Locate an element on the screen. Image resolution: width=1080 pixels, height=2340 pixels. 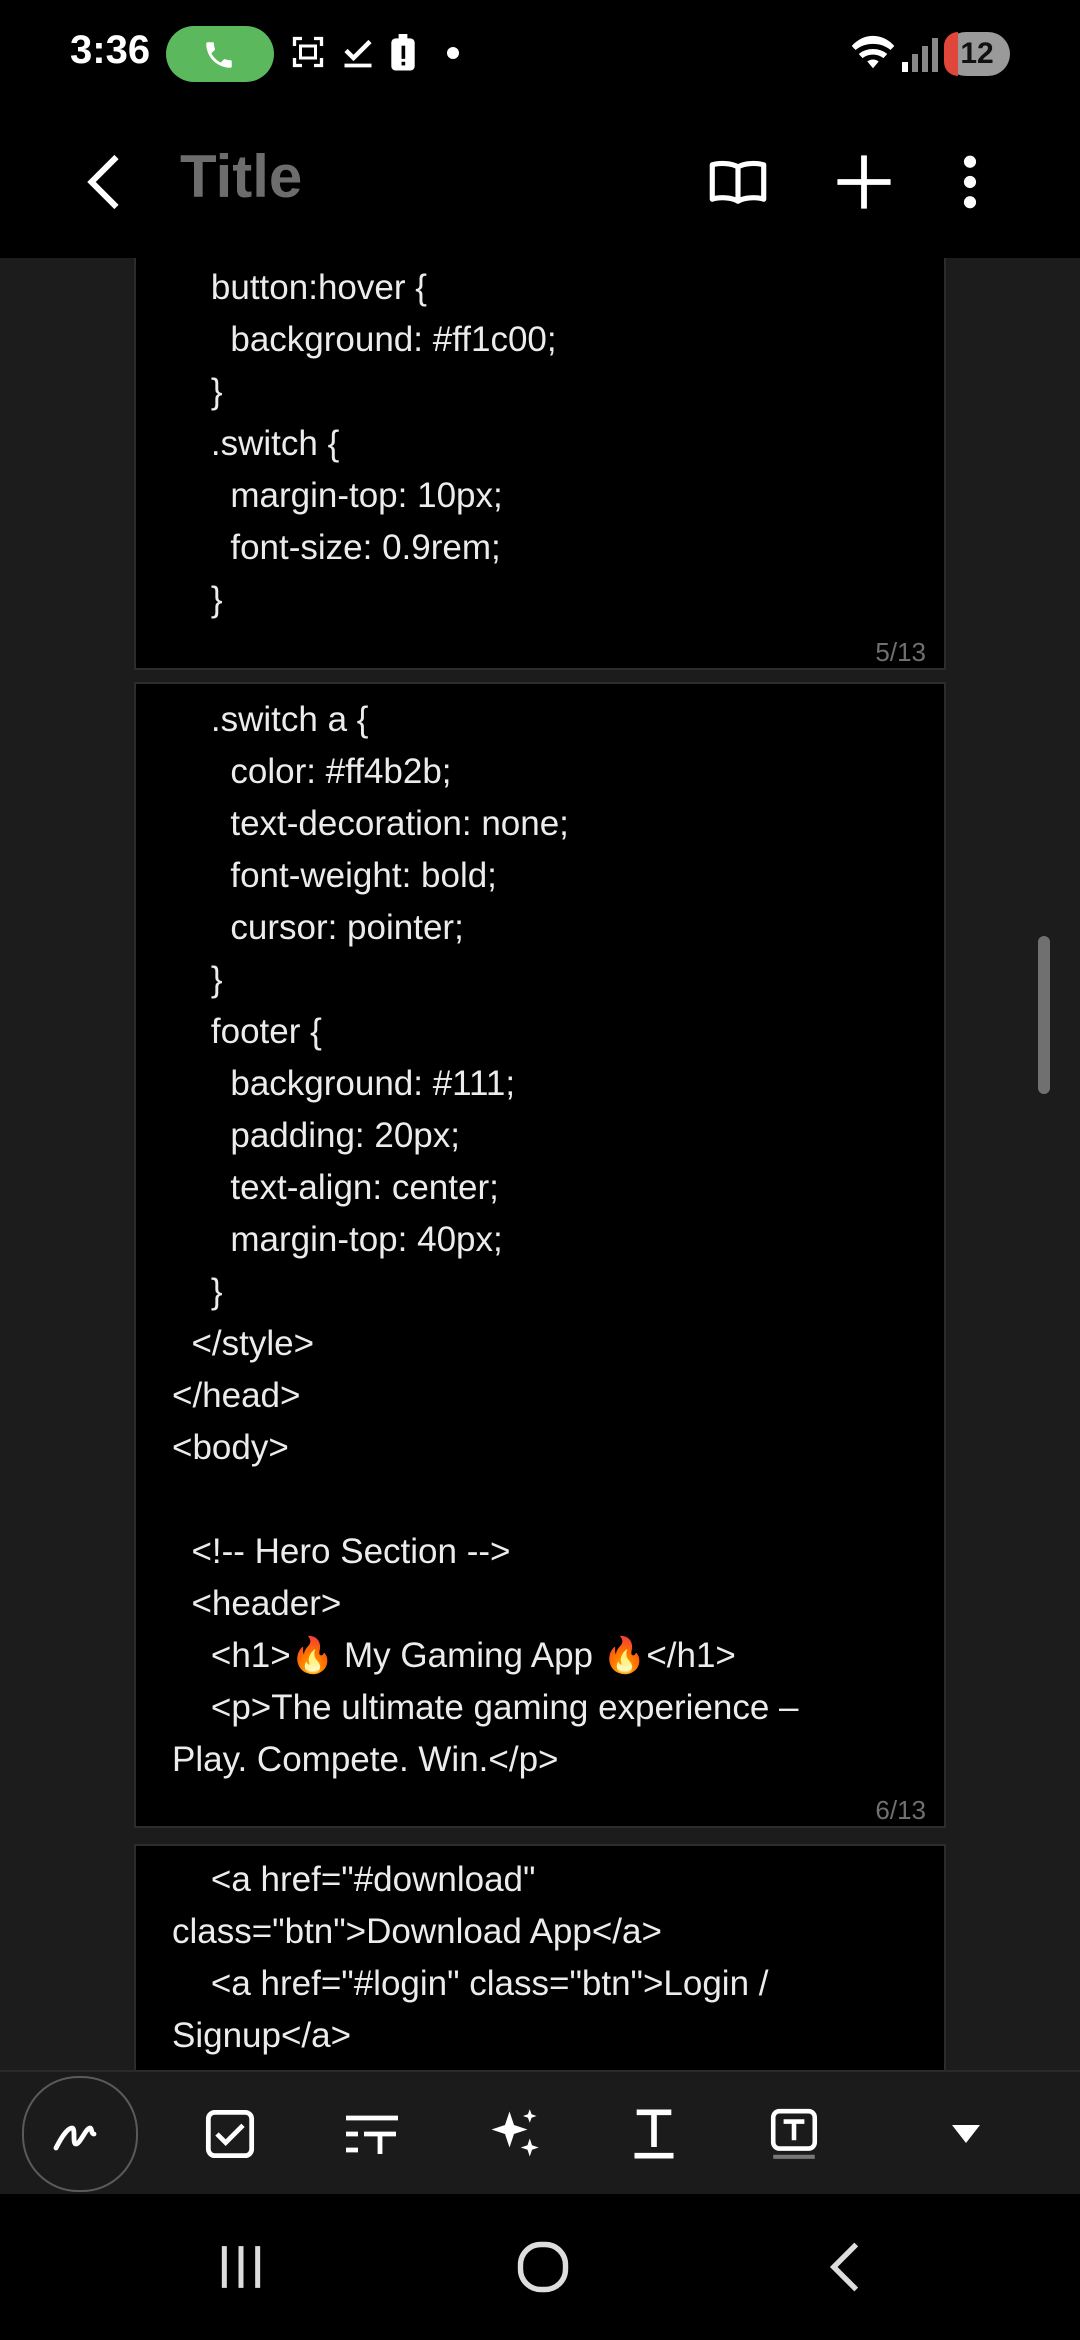
edit-toolbar is located at coordinates (540, 2133).